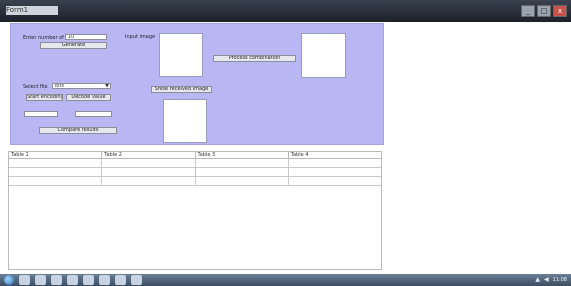  Describe the element at coordinates (242, 155) in the screenshot. I see `column-header: Table 3` at that location.